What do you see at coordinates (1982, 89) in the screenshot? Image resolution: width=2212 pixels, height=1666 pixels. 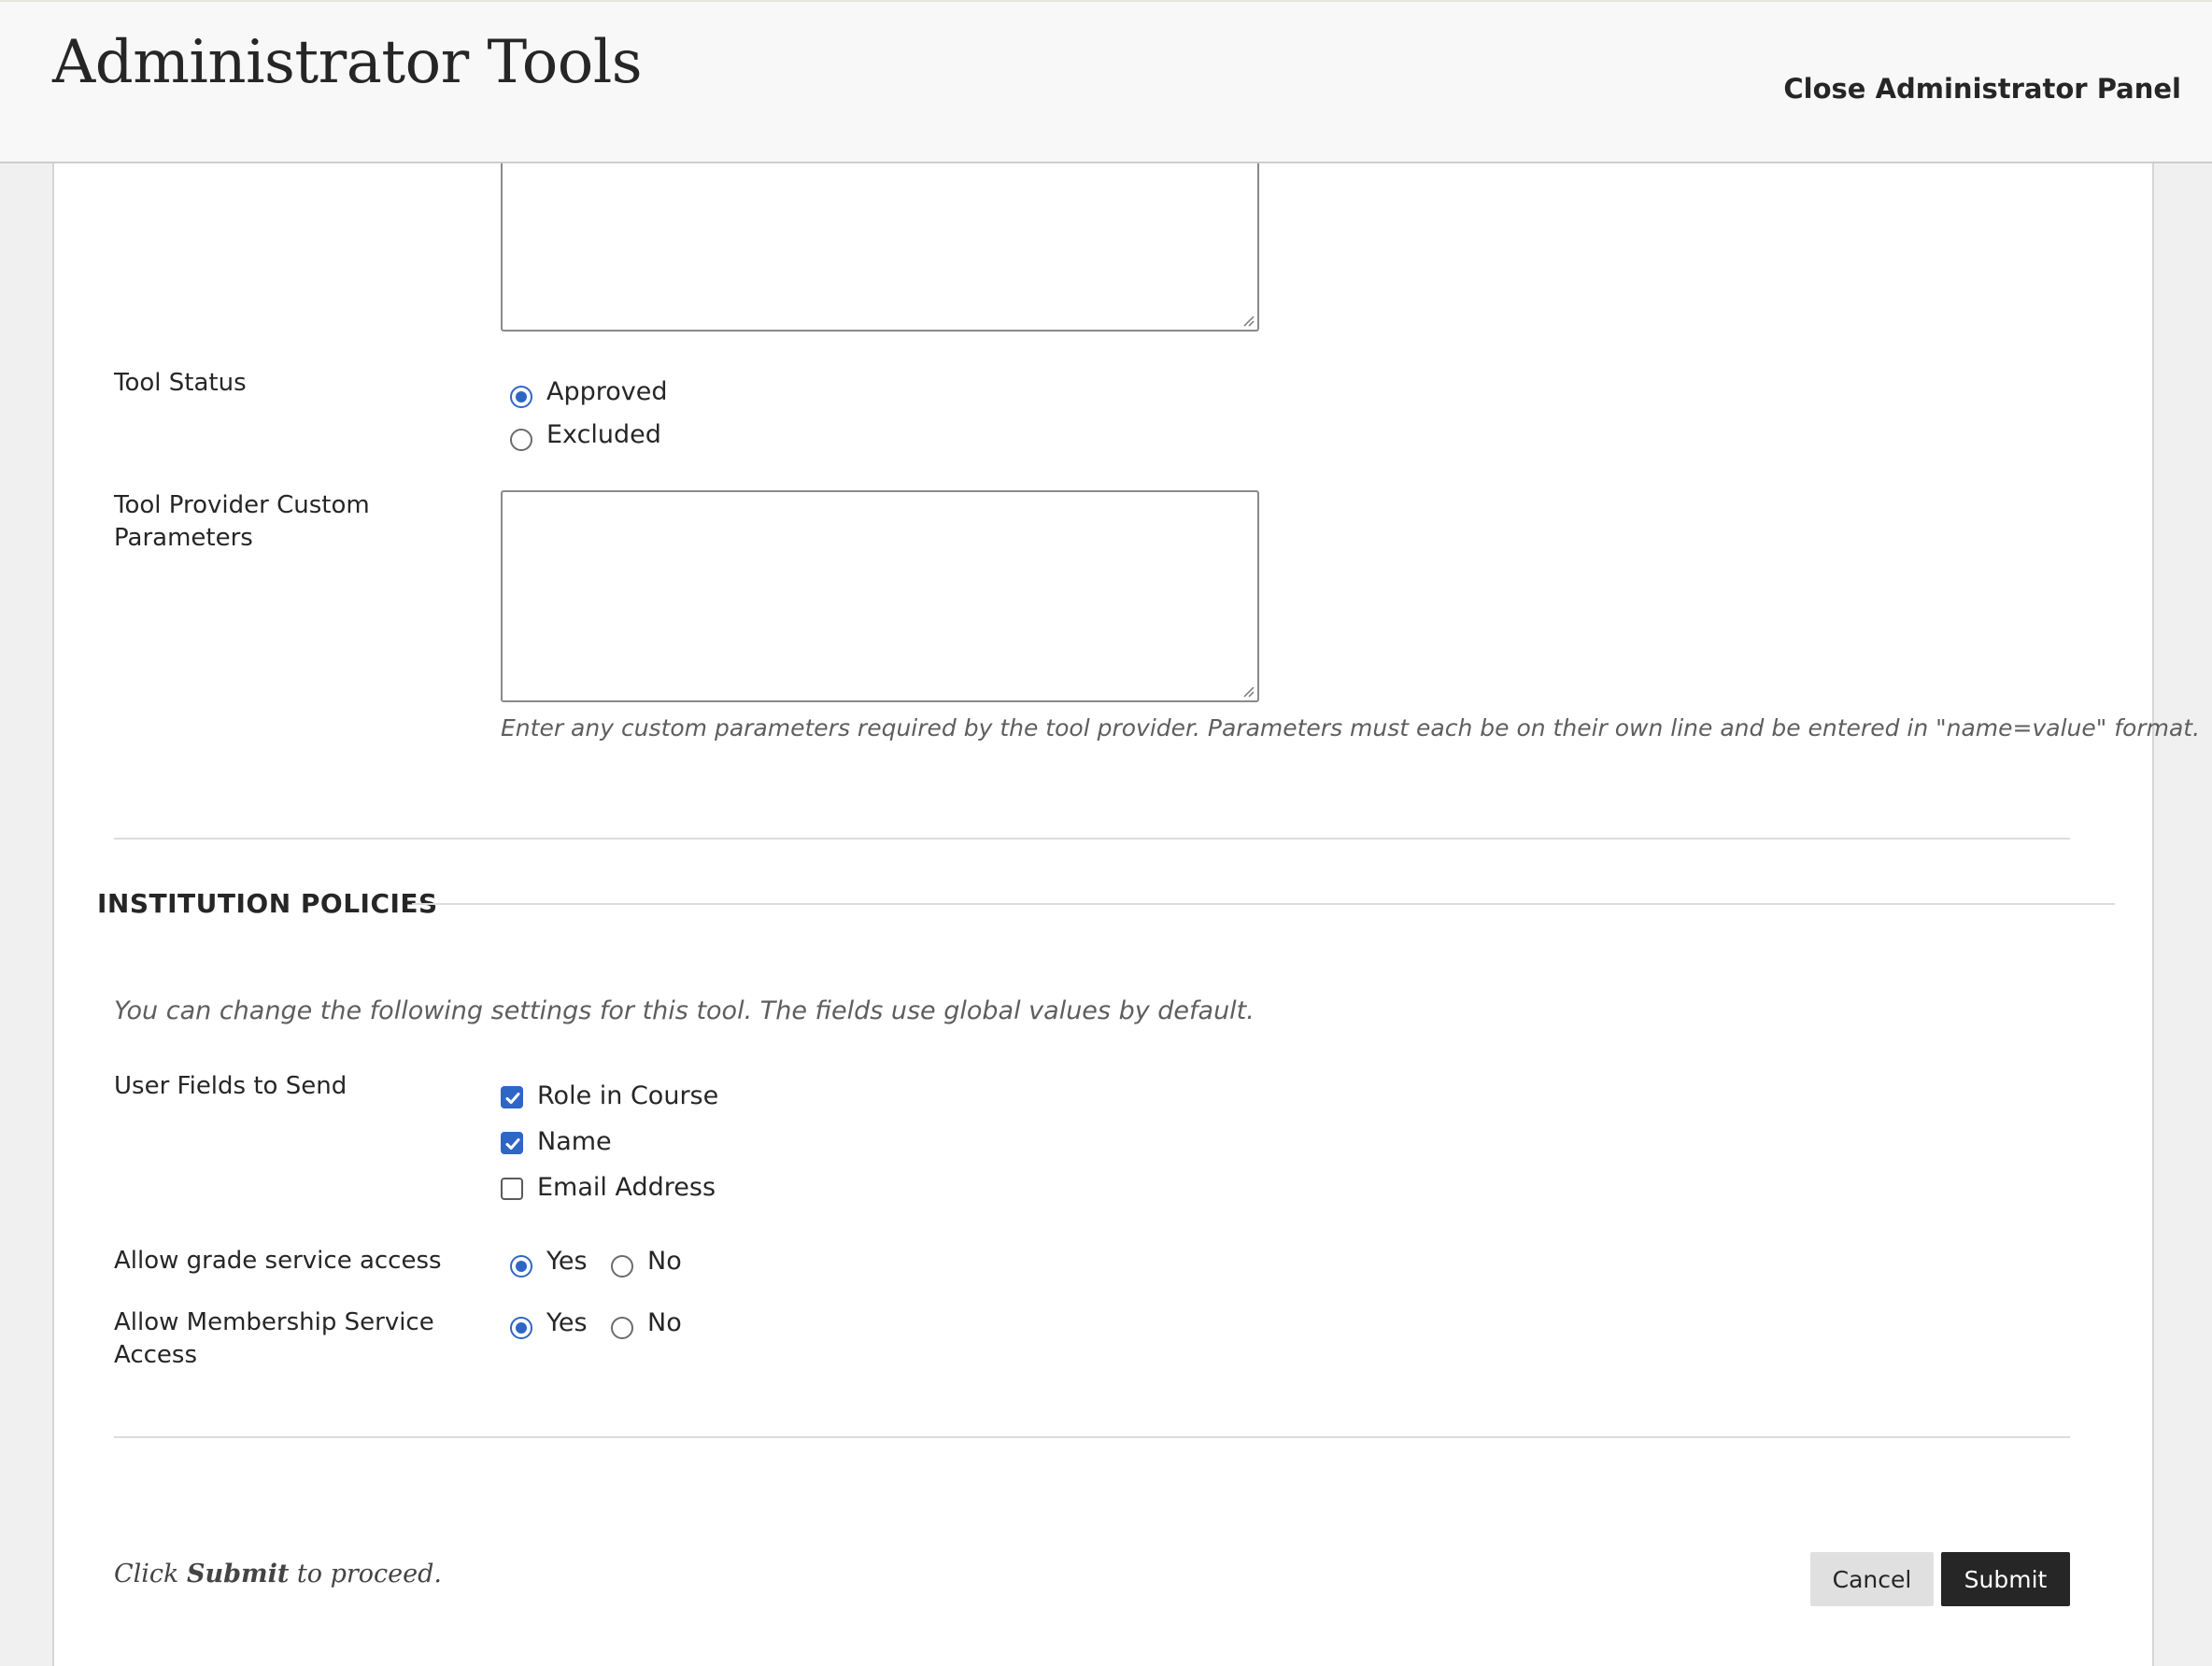 I see `close-admin-panel-link: Close Administrator Panel` at bounding box center [1982, 89].